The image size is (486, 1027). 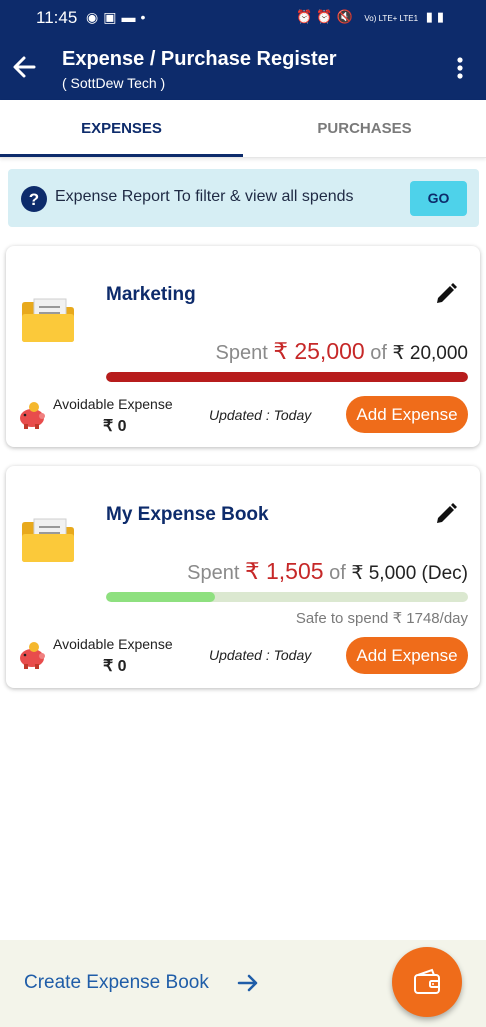 What do you see at coordinates (409, 573) in the screenshot?
I see `budget-amount: ₹ 5,000 (Dec)` at bounding box center [409, 573].